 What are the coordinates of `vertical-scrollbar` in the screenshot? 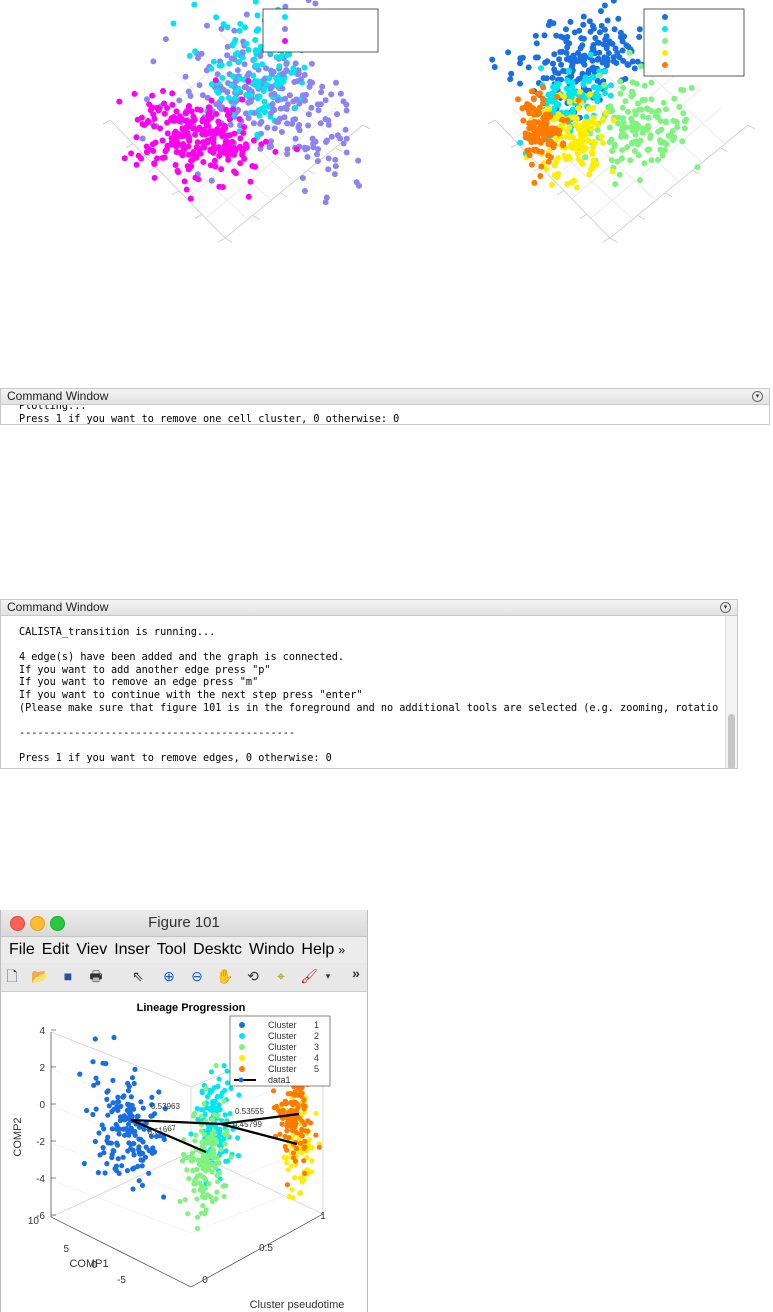 It's located at (731, 692).